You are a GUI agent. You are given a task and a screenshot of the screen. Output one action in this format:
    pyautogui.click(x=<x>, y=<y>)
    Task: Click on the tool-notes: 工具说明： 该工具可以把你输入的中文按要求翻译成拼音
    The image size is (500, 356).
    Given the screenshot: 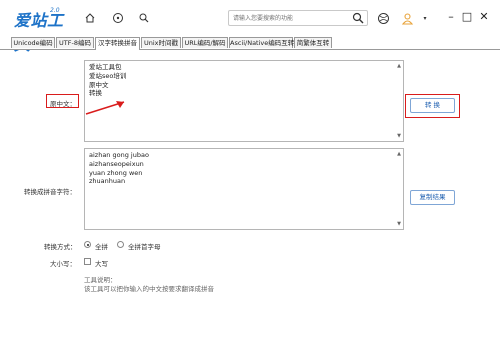 What is the action you would take?
    pyautogui.click(x=149, y=285)
    